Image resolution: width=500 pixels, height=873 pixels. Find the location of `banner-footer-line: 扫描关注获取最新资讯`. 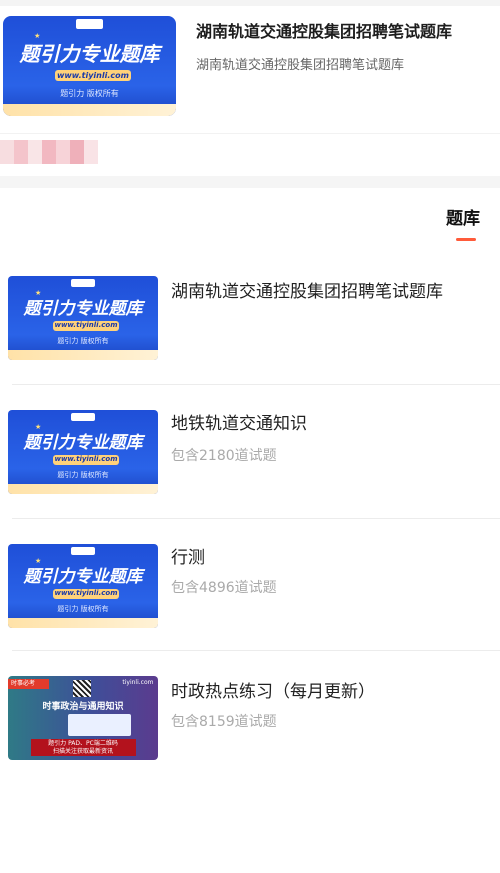

banner-footer-line: 扫描关注获取最新资讯 is located at coordinates (82, 751).